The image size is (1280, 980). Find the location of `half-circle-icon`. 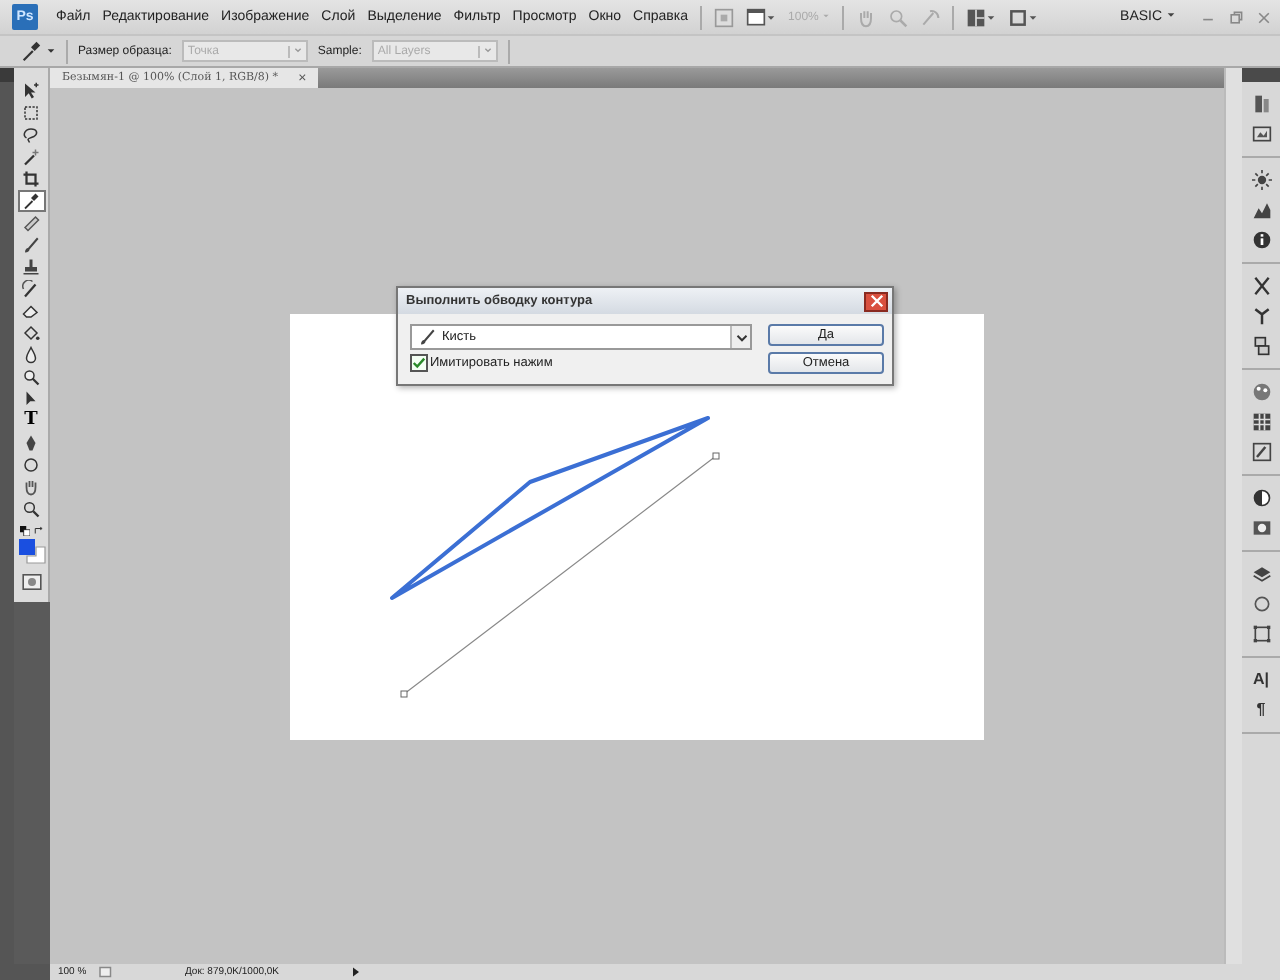

half-circle-icon is located at coordinates (1261, 498).